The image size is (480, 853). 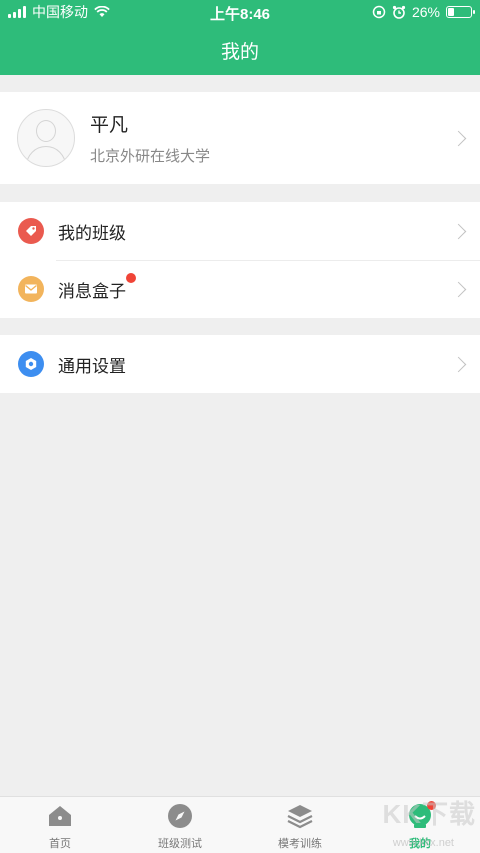 I want to click on watermark-url: www.kkx.net, so click(x=423, y=843).